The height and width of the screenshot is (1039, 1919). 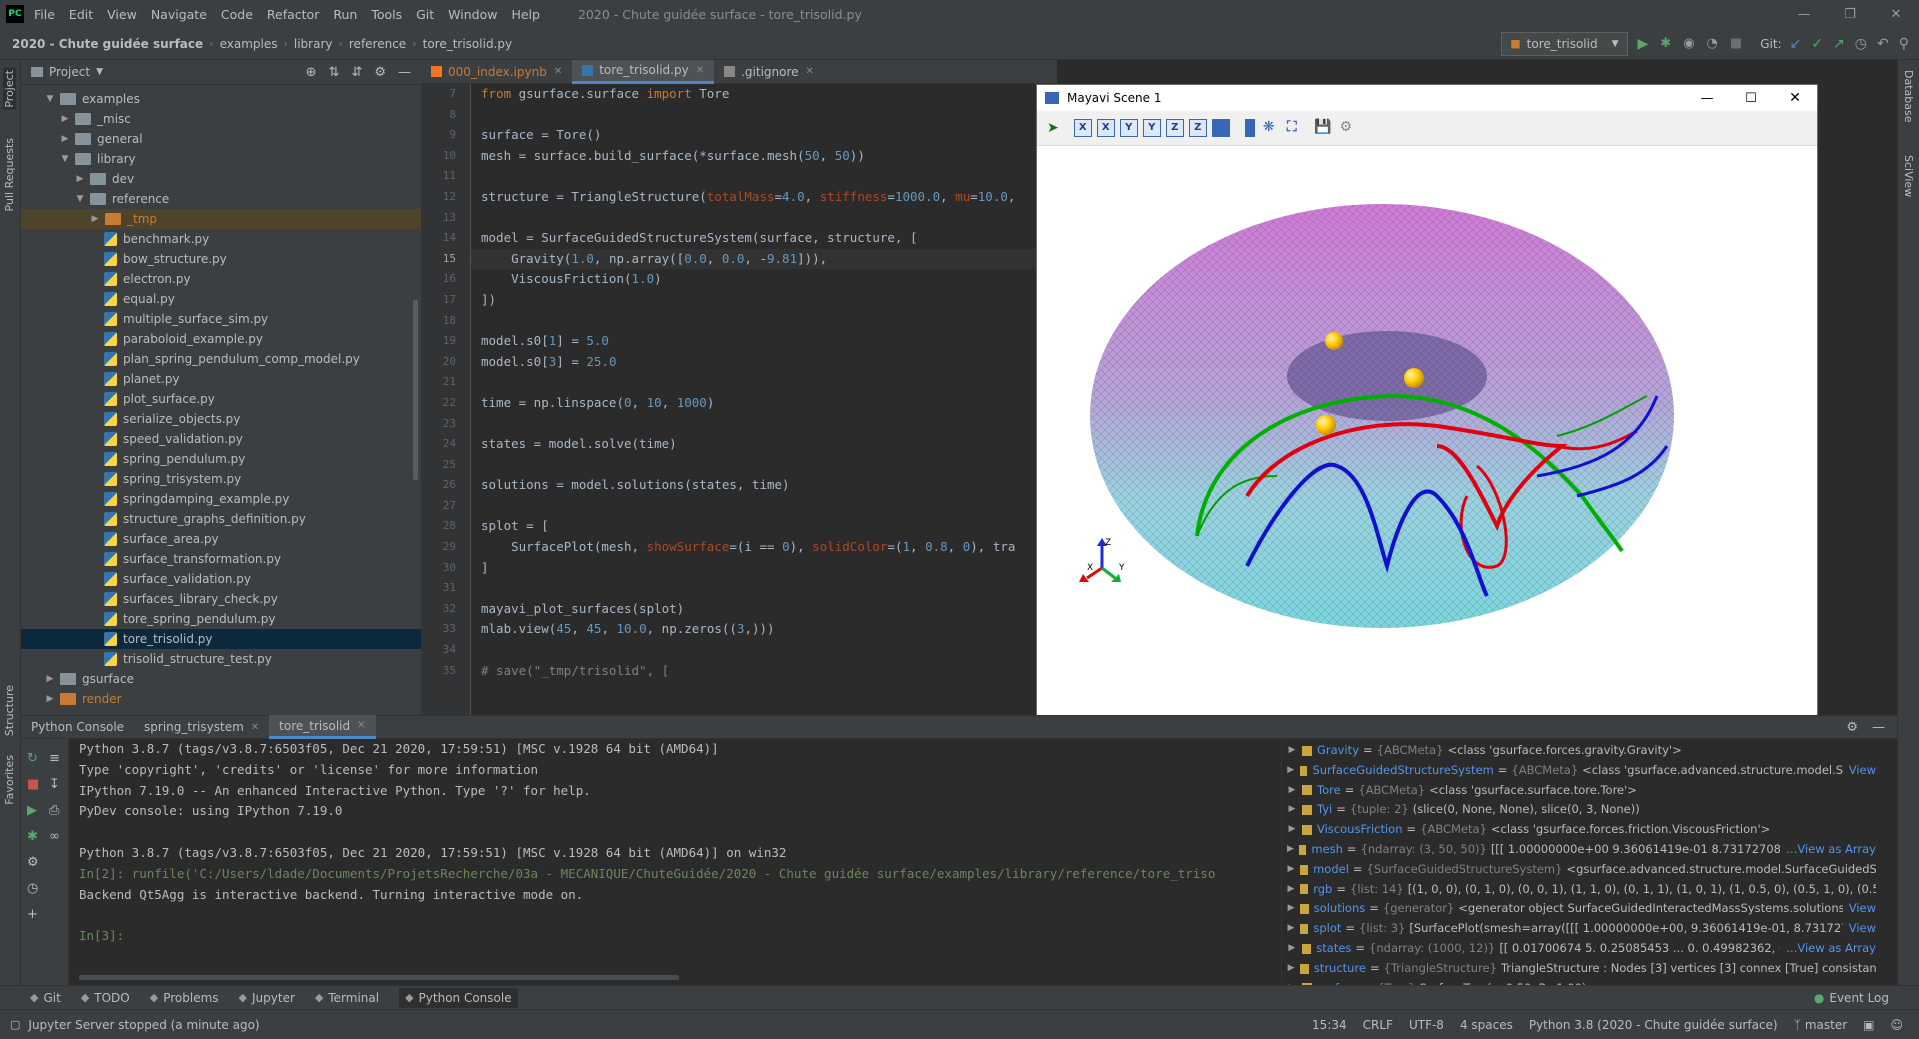 I want to click on menu-git: Git, so click(x=425, y=14).